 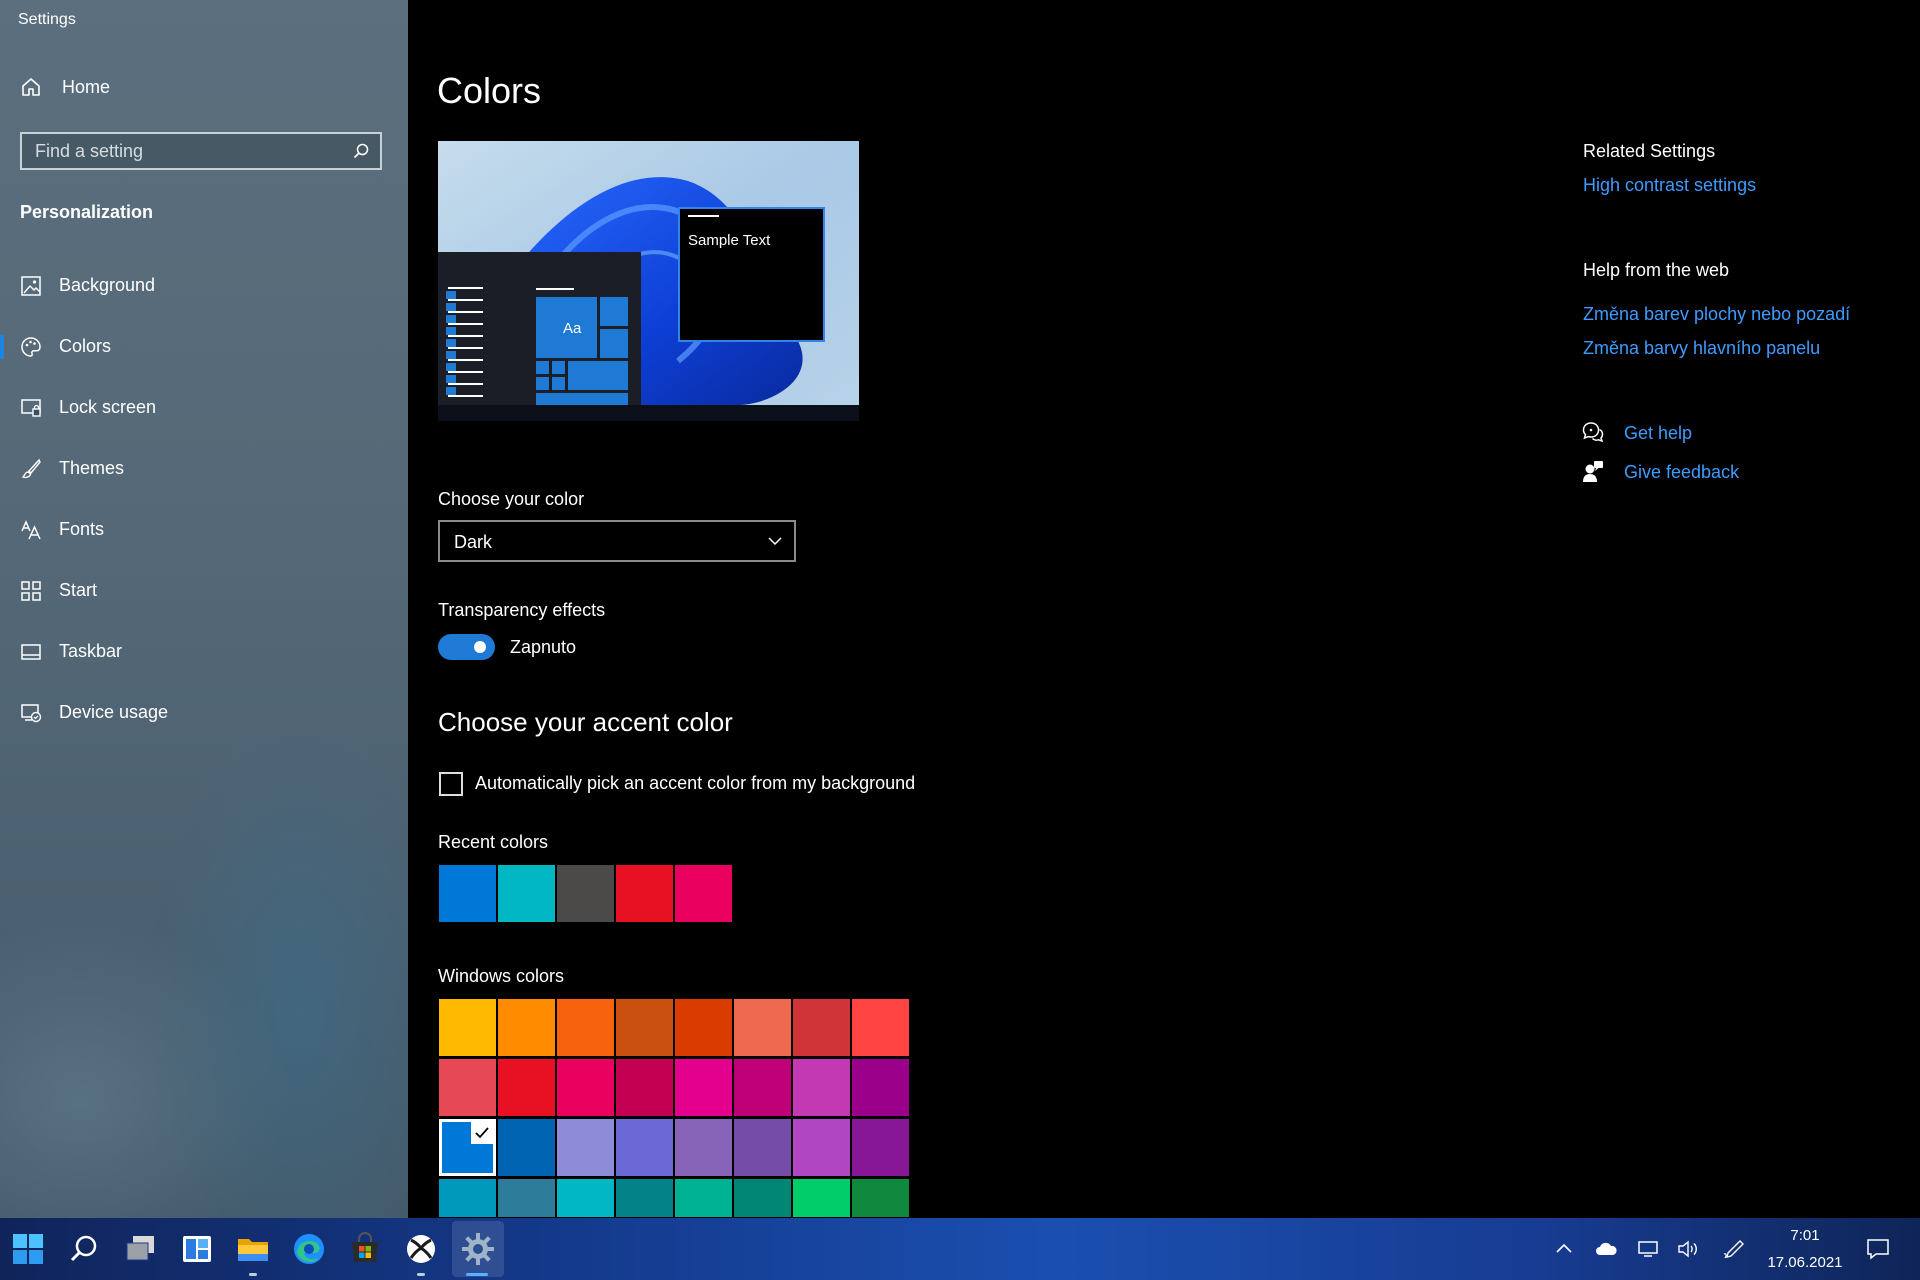 I want to click on onedrive-cloud-icon, so click(x=1606, y=1249).